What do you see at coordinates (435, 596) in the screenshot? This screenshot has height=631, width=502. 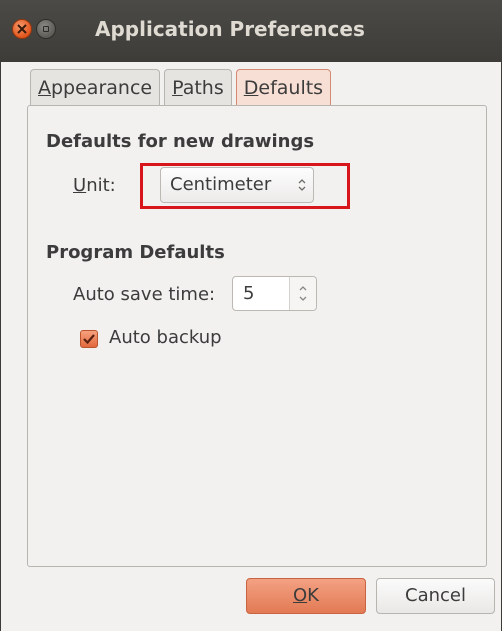 I see `cancel-button: Cancel` at bounding box center [435, 596].